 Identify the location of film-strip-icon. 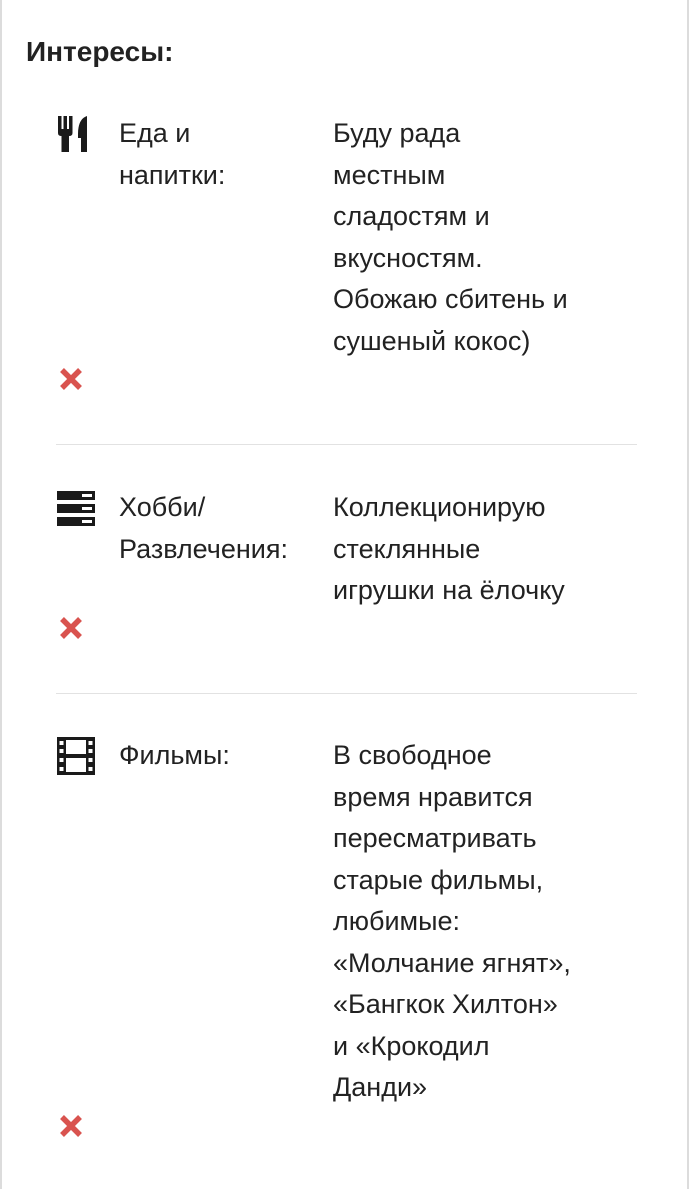
(76, 756).